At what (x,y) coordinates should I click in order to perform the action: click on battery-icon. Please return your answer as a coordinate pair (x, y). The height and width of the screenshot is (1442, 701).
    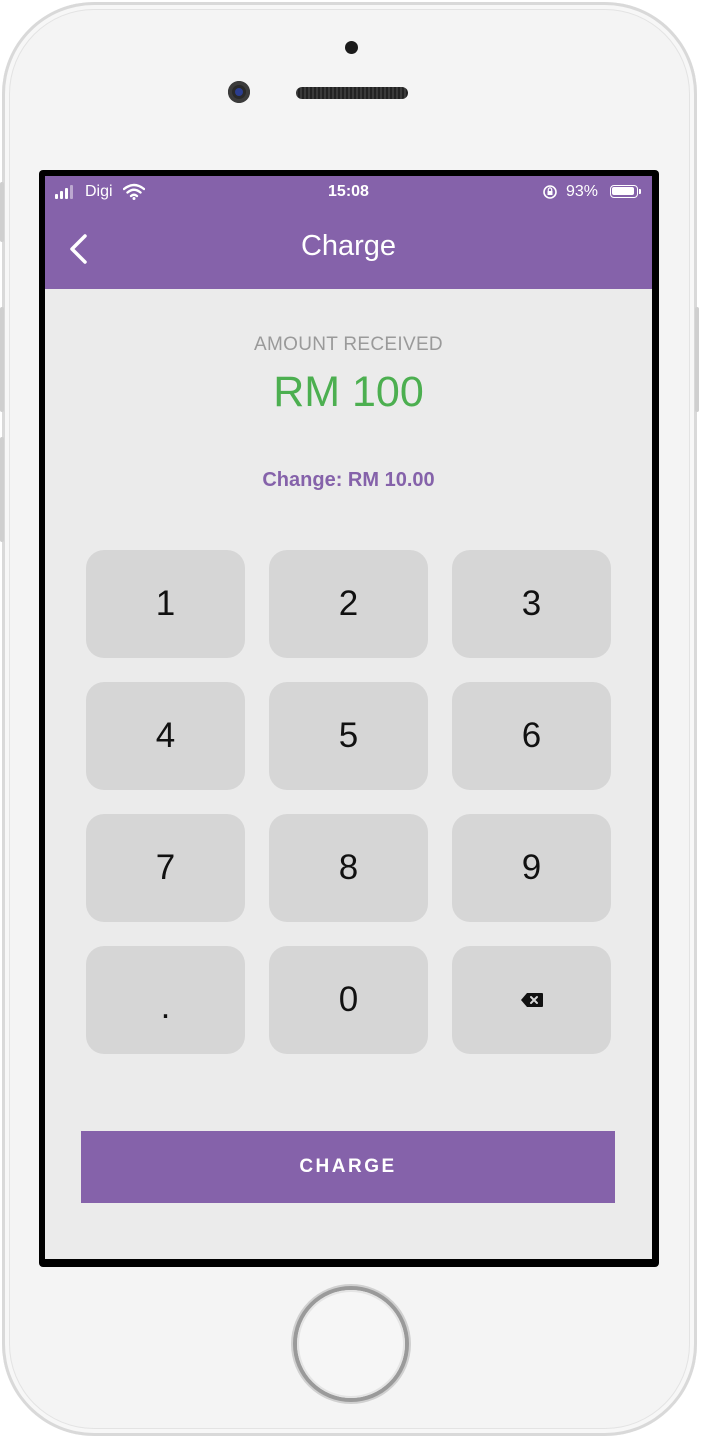
    Looking at the image, I should click on (625, 191).